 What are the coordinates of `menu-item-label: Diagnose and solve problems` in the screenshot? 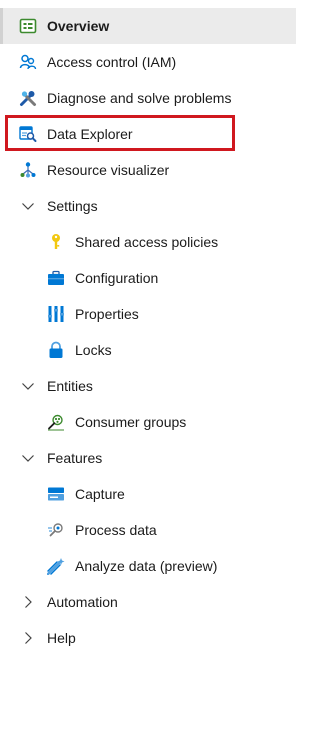 It's located at (139, 98).